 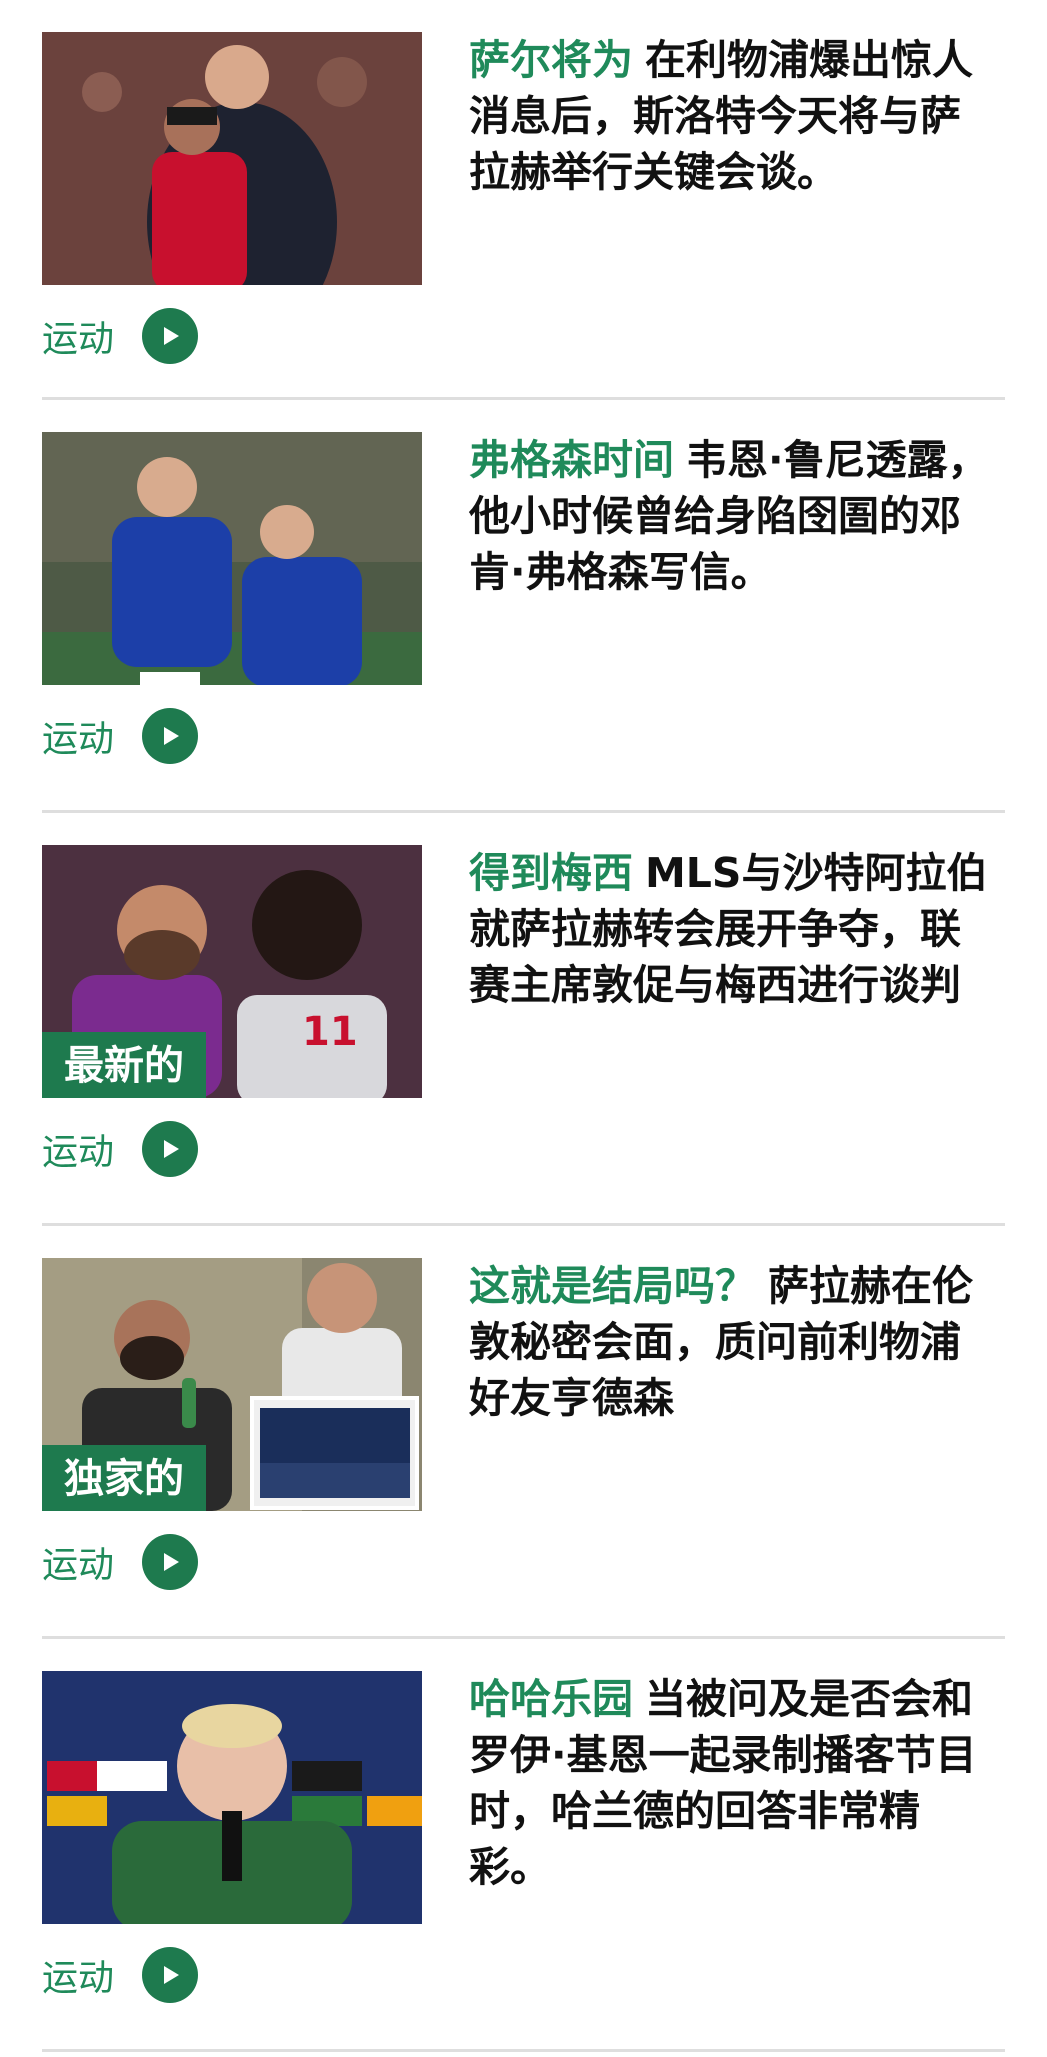 I want to click on article-badge: 独家的, so click(x=124, y=1478).